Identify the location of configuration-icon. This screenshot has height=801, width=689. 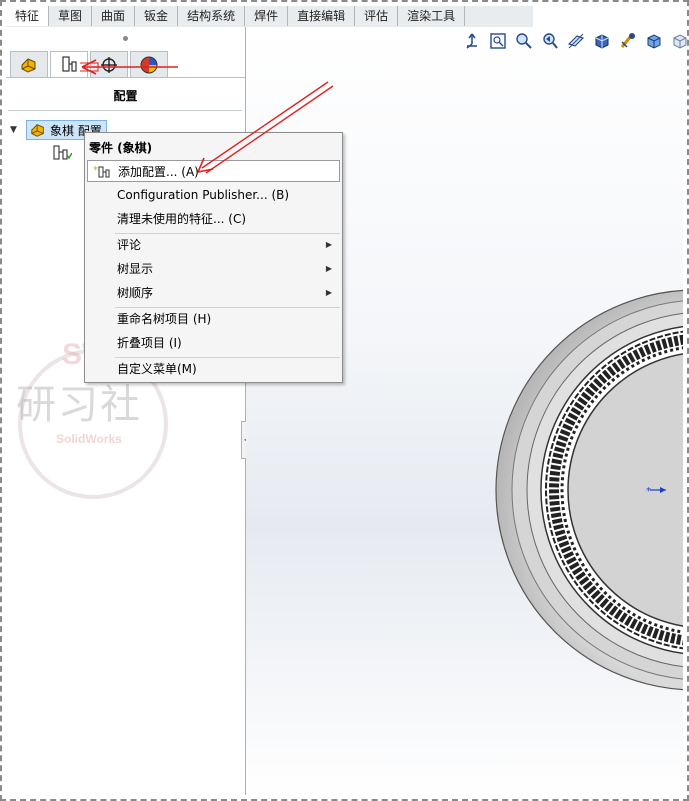
(62, 152).